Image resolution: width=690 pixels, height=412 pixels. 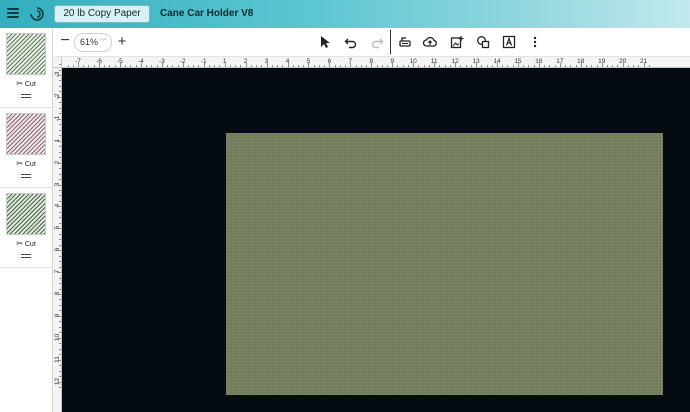 I want to click on menu-icon, so click(x=13, y=13).